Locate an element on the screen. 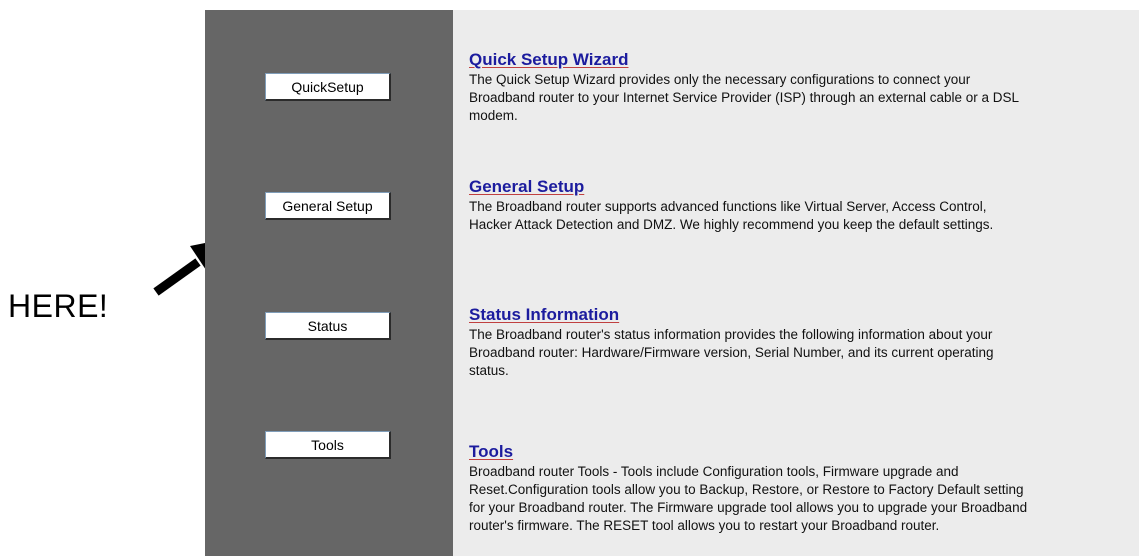  tools-link: Tools is located at coordinates (491, 452).